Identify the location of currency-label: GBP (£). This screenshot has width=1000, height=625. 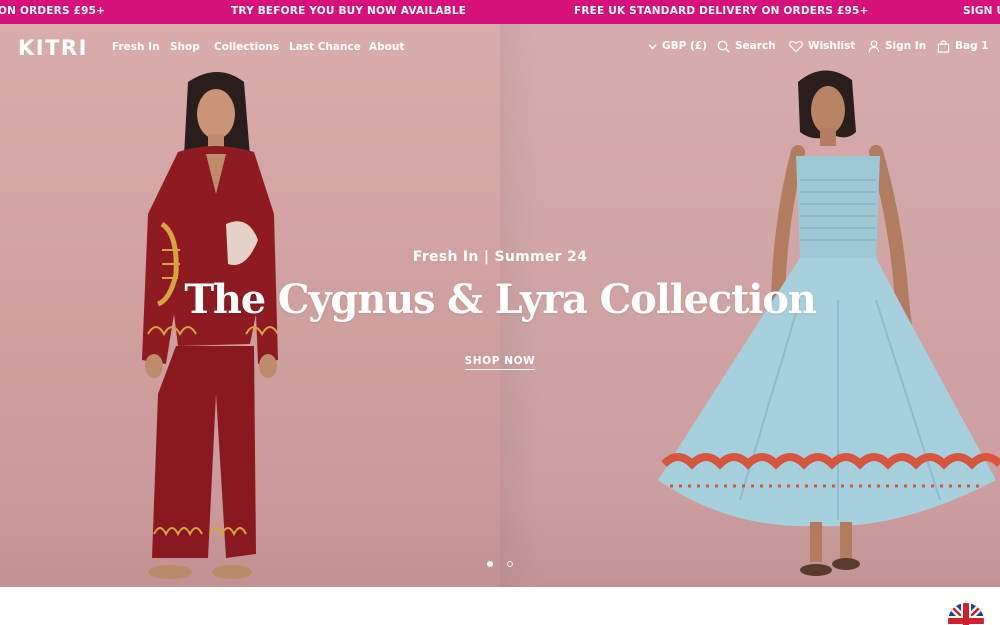
(684, 46).